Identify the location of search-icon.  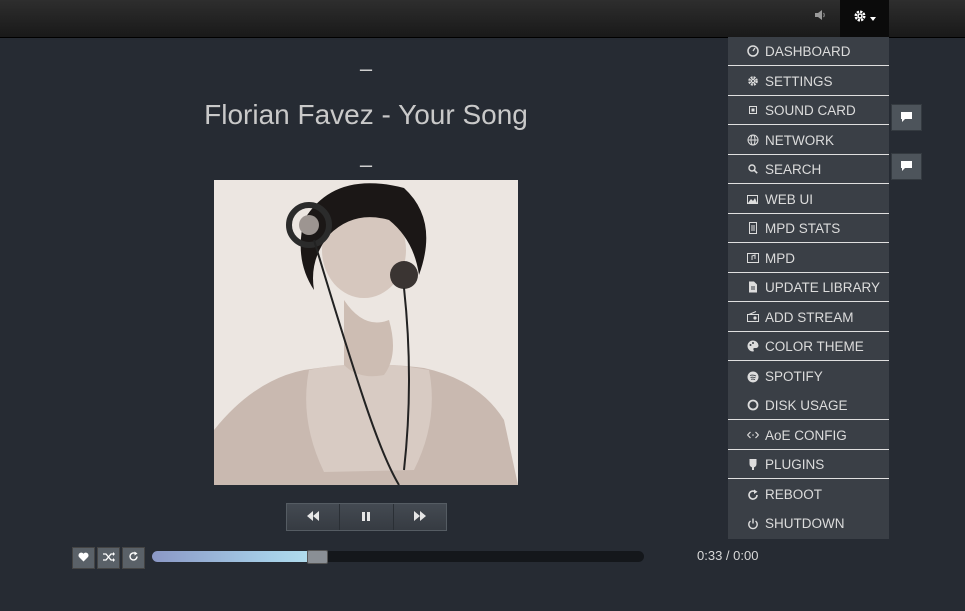
(753, 169).